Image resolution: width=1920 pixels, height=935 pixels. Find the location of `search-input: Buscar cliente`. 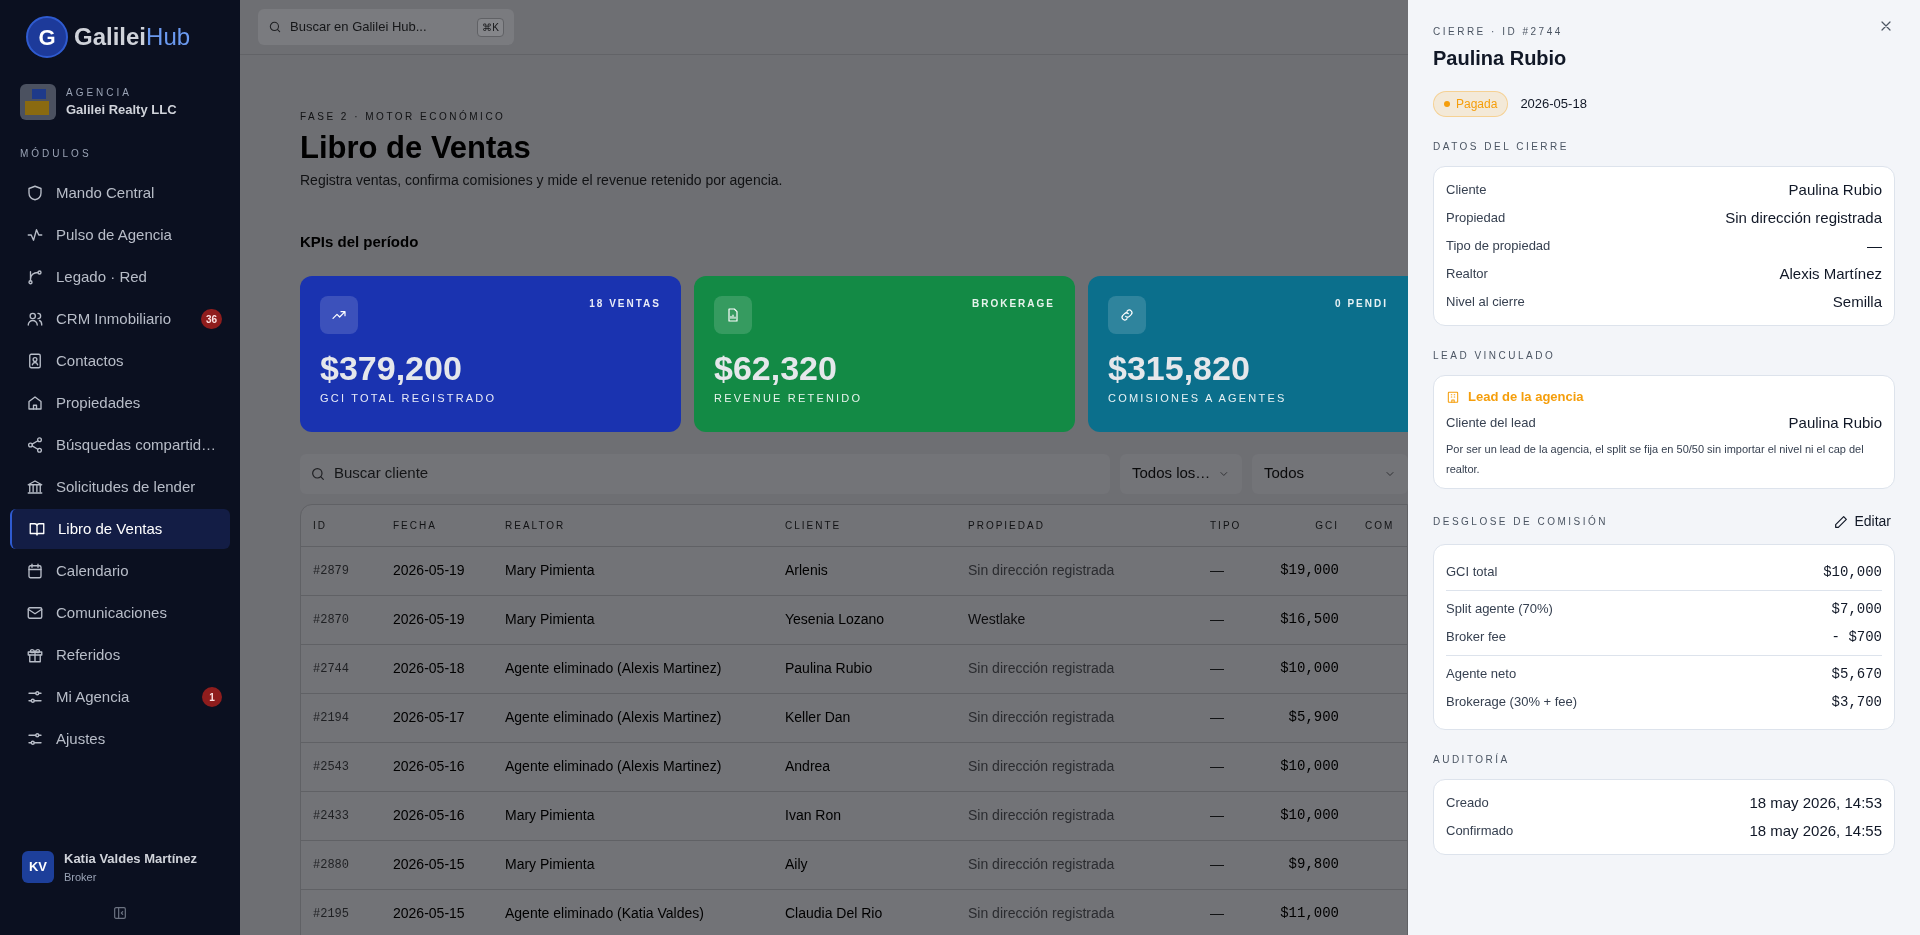

search-input: Buscar cliente is located at coordinates (717, 473).